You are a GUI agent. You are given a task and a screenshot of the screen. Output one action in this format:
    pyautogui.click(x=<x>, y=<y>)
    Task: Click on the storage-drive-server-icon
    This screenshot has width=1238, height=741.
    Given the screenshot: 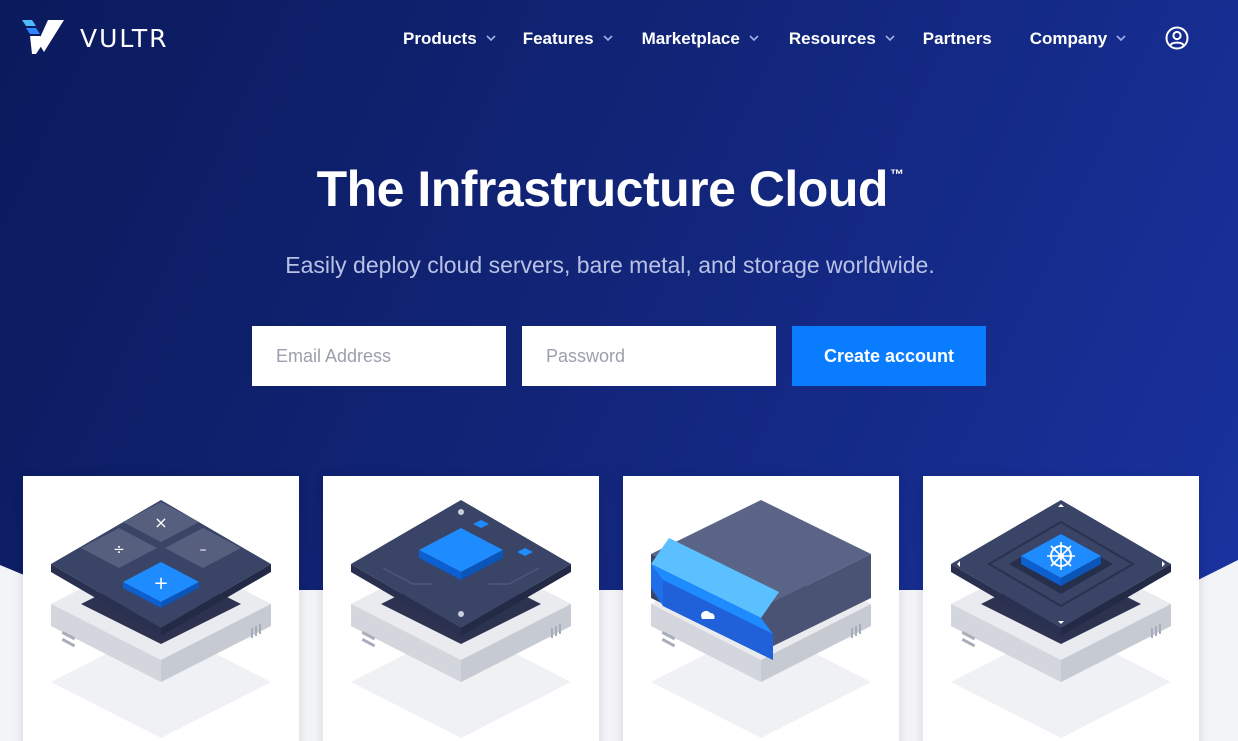 What is the action you would take?
    pyautogui.click(x=761, y=619)
    